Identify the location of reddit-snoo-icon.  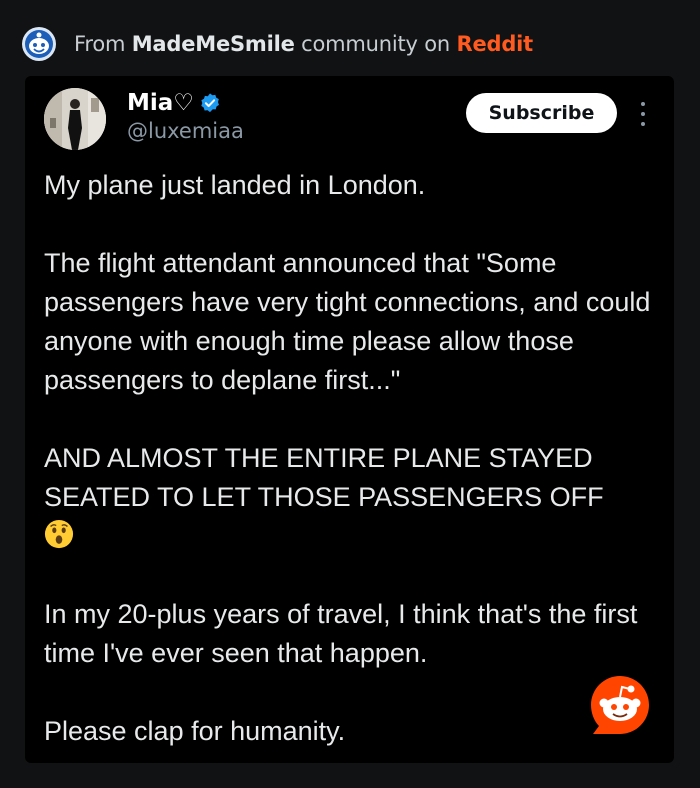
(620, 705).